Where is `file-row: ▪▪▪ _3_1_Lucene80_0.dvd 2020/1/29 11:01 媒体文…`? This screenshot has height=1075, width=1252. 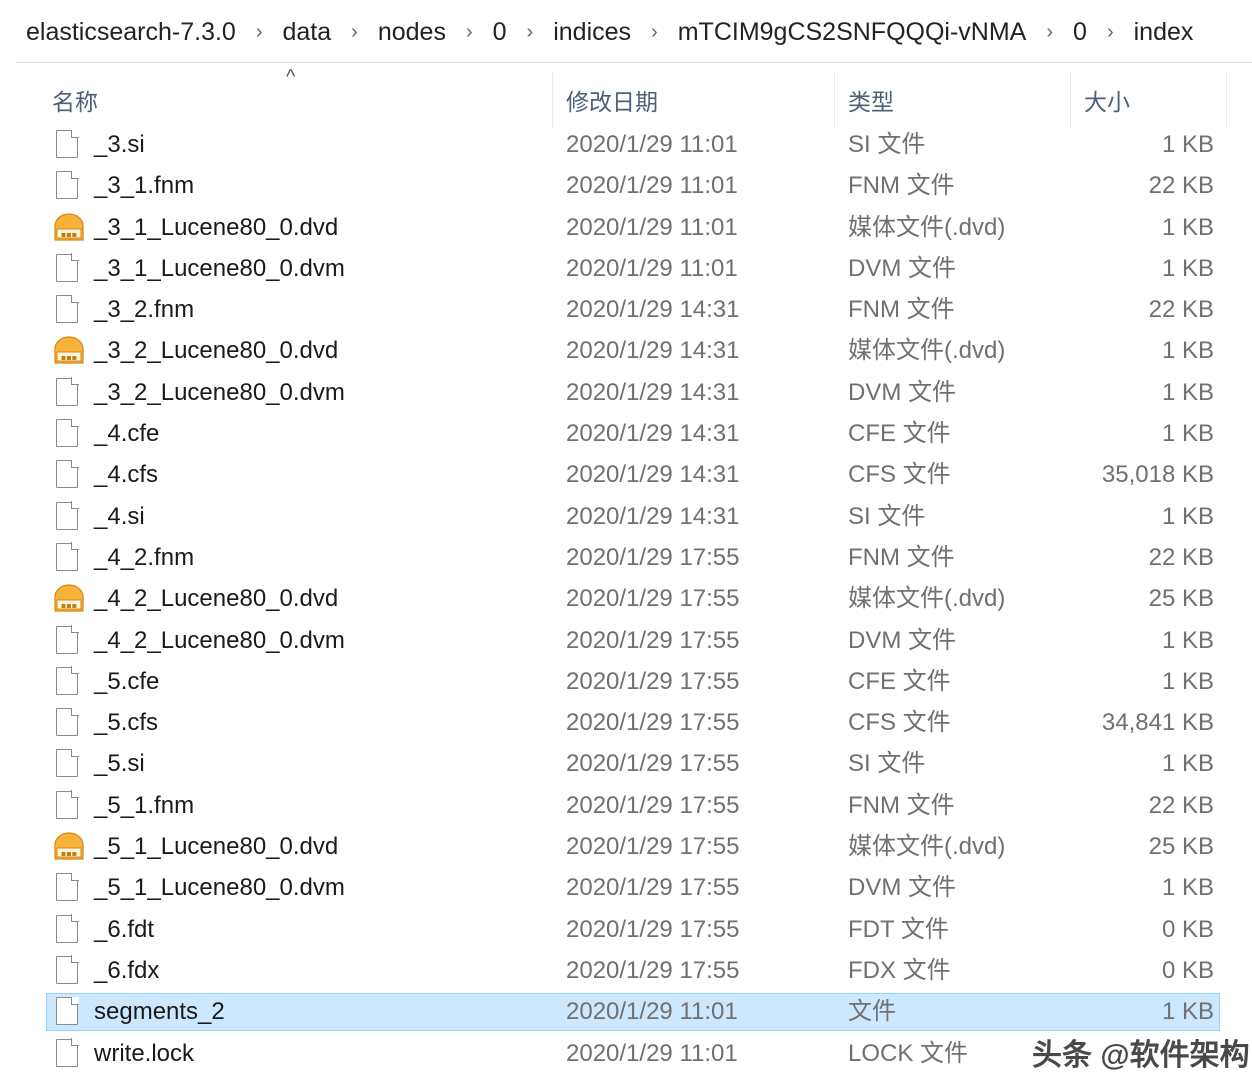 file-row: ▪▪▪ _3_1_Lucene80_0.dvd 2020/1/29 11:01 媒体文… is located at coordinates (626, 227).